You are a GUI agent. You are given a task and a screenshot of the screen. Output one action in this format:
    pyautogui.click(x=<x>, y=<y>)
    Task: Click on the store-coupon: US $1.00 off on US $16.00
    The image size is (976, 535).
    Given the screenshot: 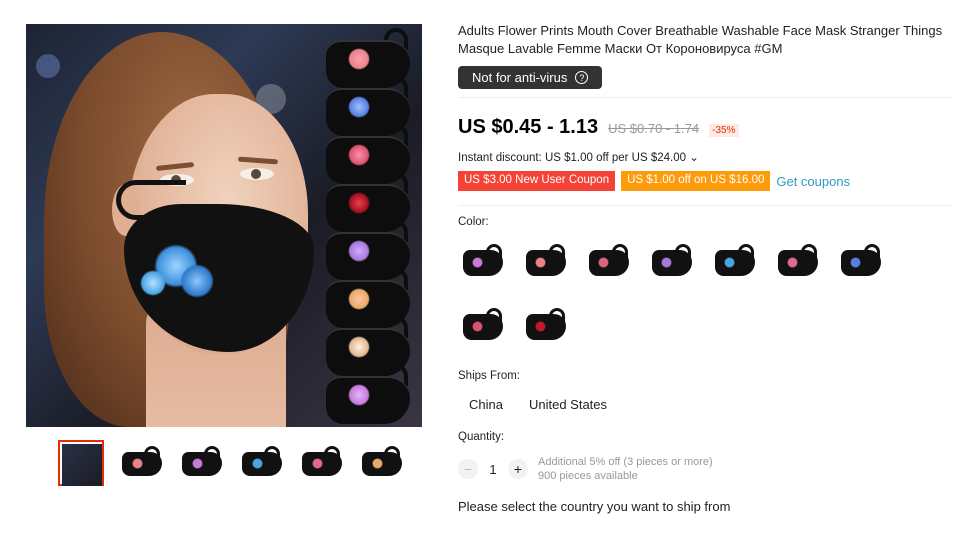 What is the action you would take?
    pyautogui.click(x=696, y=181)
    